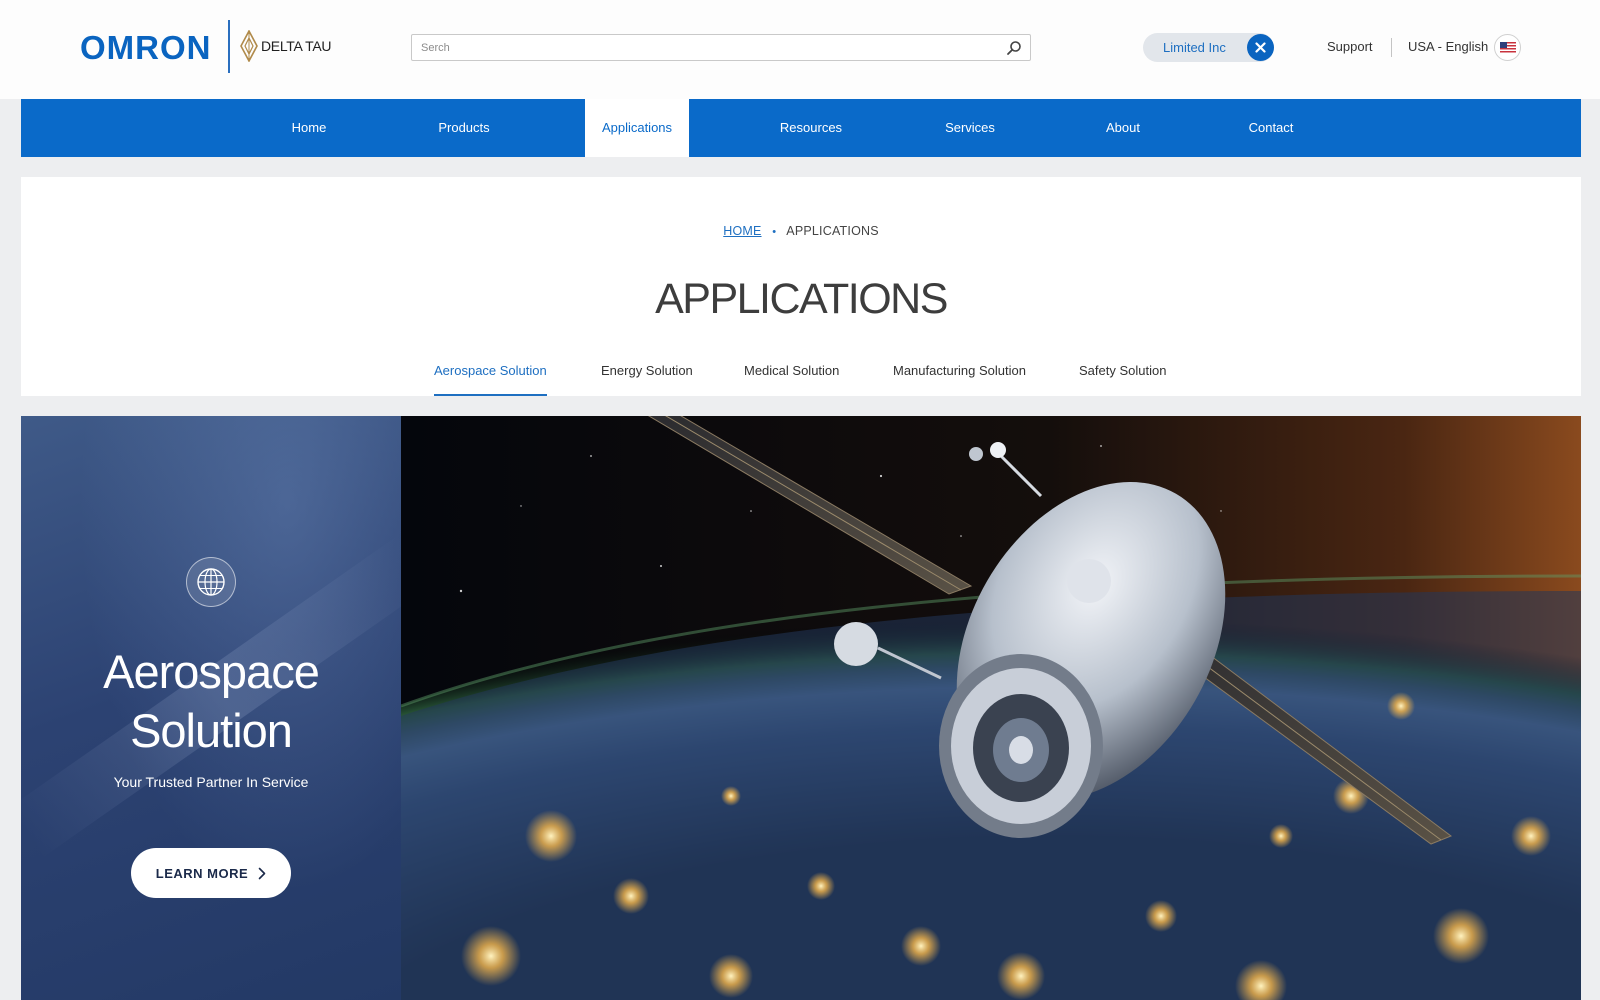 The image size is (1600, 1000). What do you see at coordinates (1260, 47) in the screenshot?
I see `close-icon` at bounding box center [1260, 47].